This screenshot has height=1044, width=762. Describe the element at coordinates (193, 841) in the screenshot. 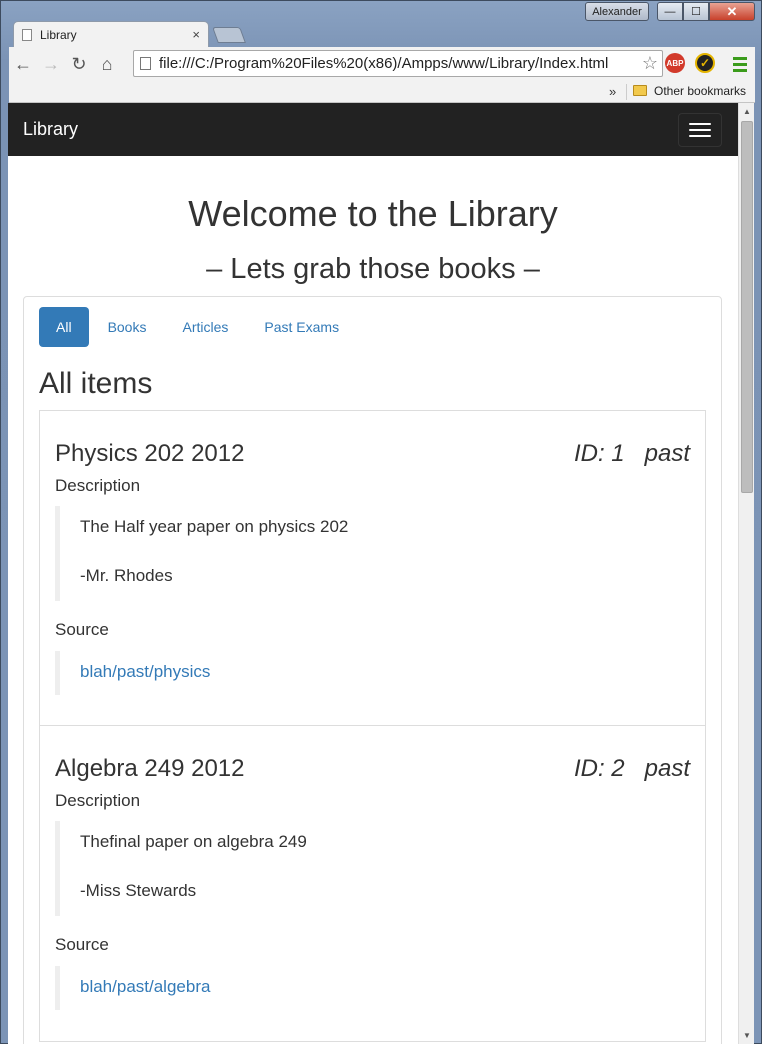

I see `item-description: Thefinal paper on algebra 249` at that location.